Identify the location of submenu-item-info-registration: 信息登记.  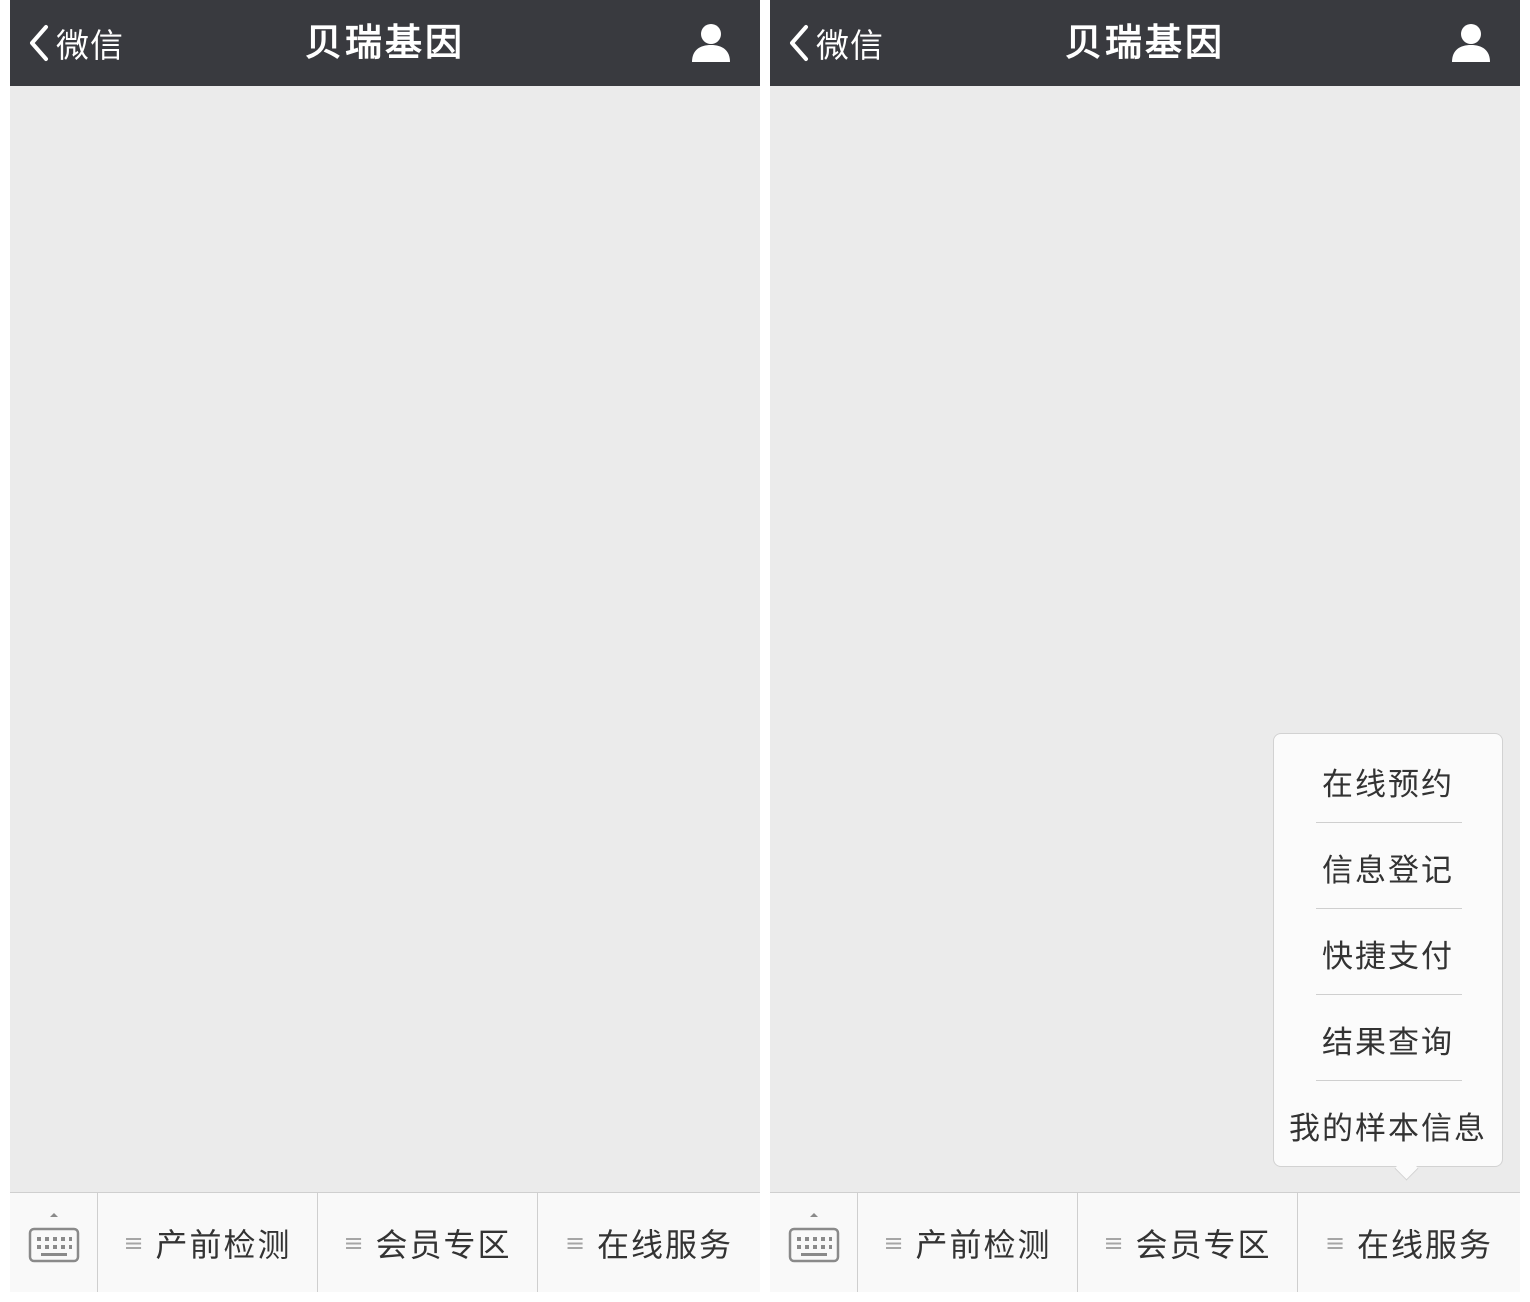
(1388, 867).